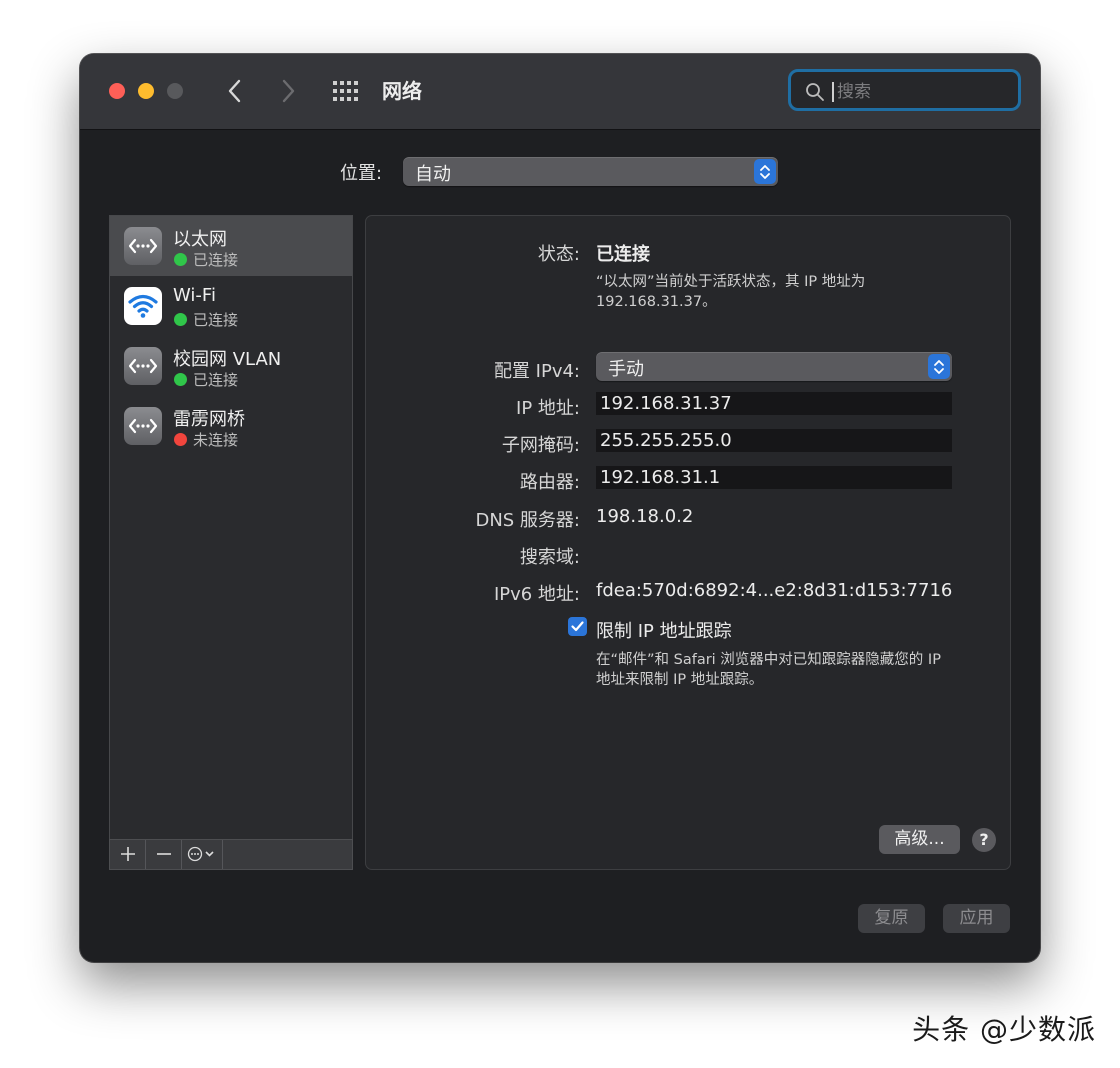 This screenshot has width=1120, height=1068. I want to click on status-description: “以太网”当前处于活跃状态，其 IP 地址为 192.168.31.37。, so click(731, 292).